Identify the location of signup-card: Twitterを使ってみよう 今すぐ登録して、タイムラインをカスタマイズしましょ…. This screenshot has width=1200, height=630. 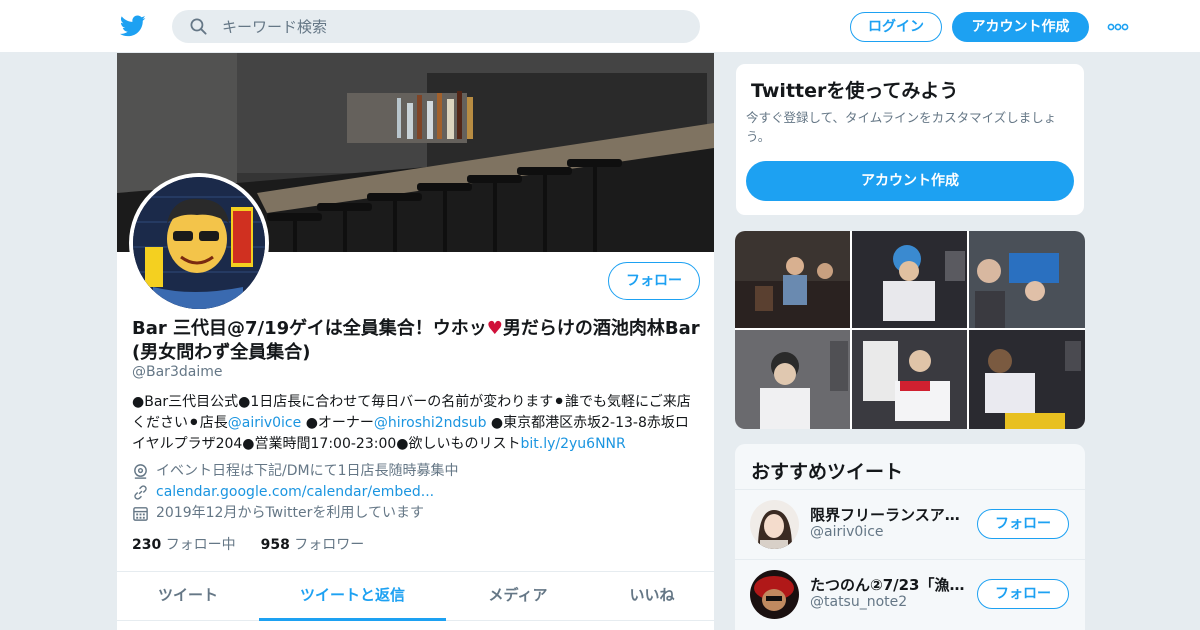
(910, 139).